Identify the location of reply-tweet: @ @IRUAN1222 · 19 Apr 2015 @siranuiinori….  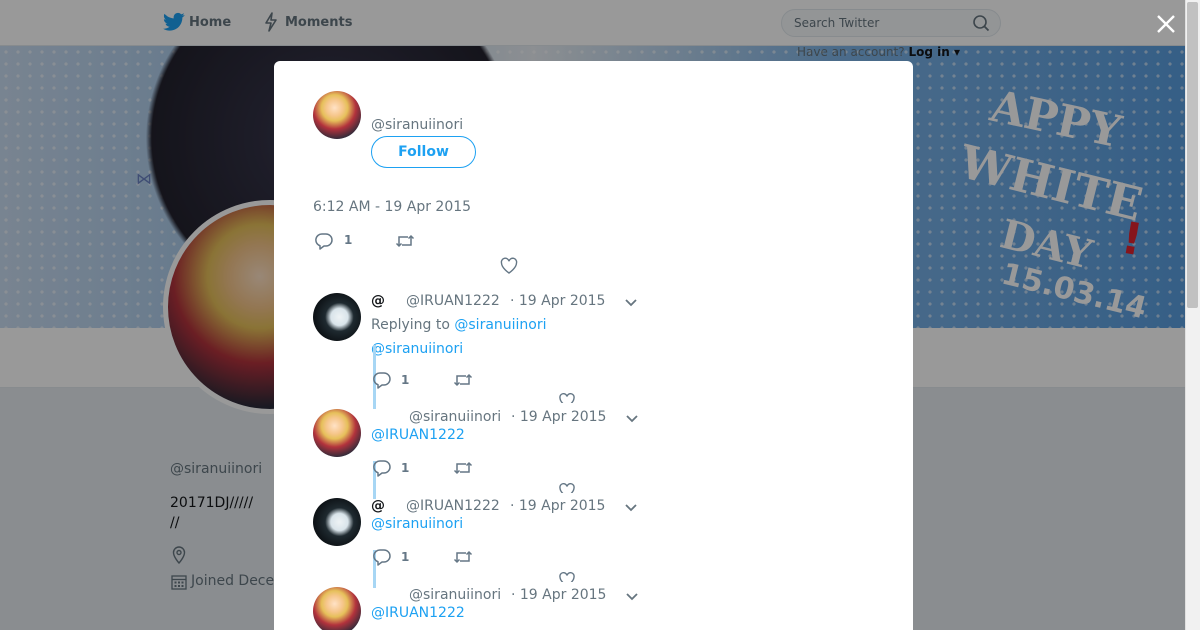
(593, 543).